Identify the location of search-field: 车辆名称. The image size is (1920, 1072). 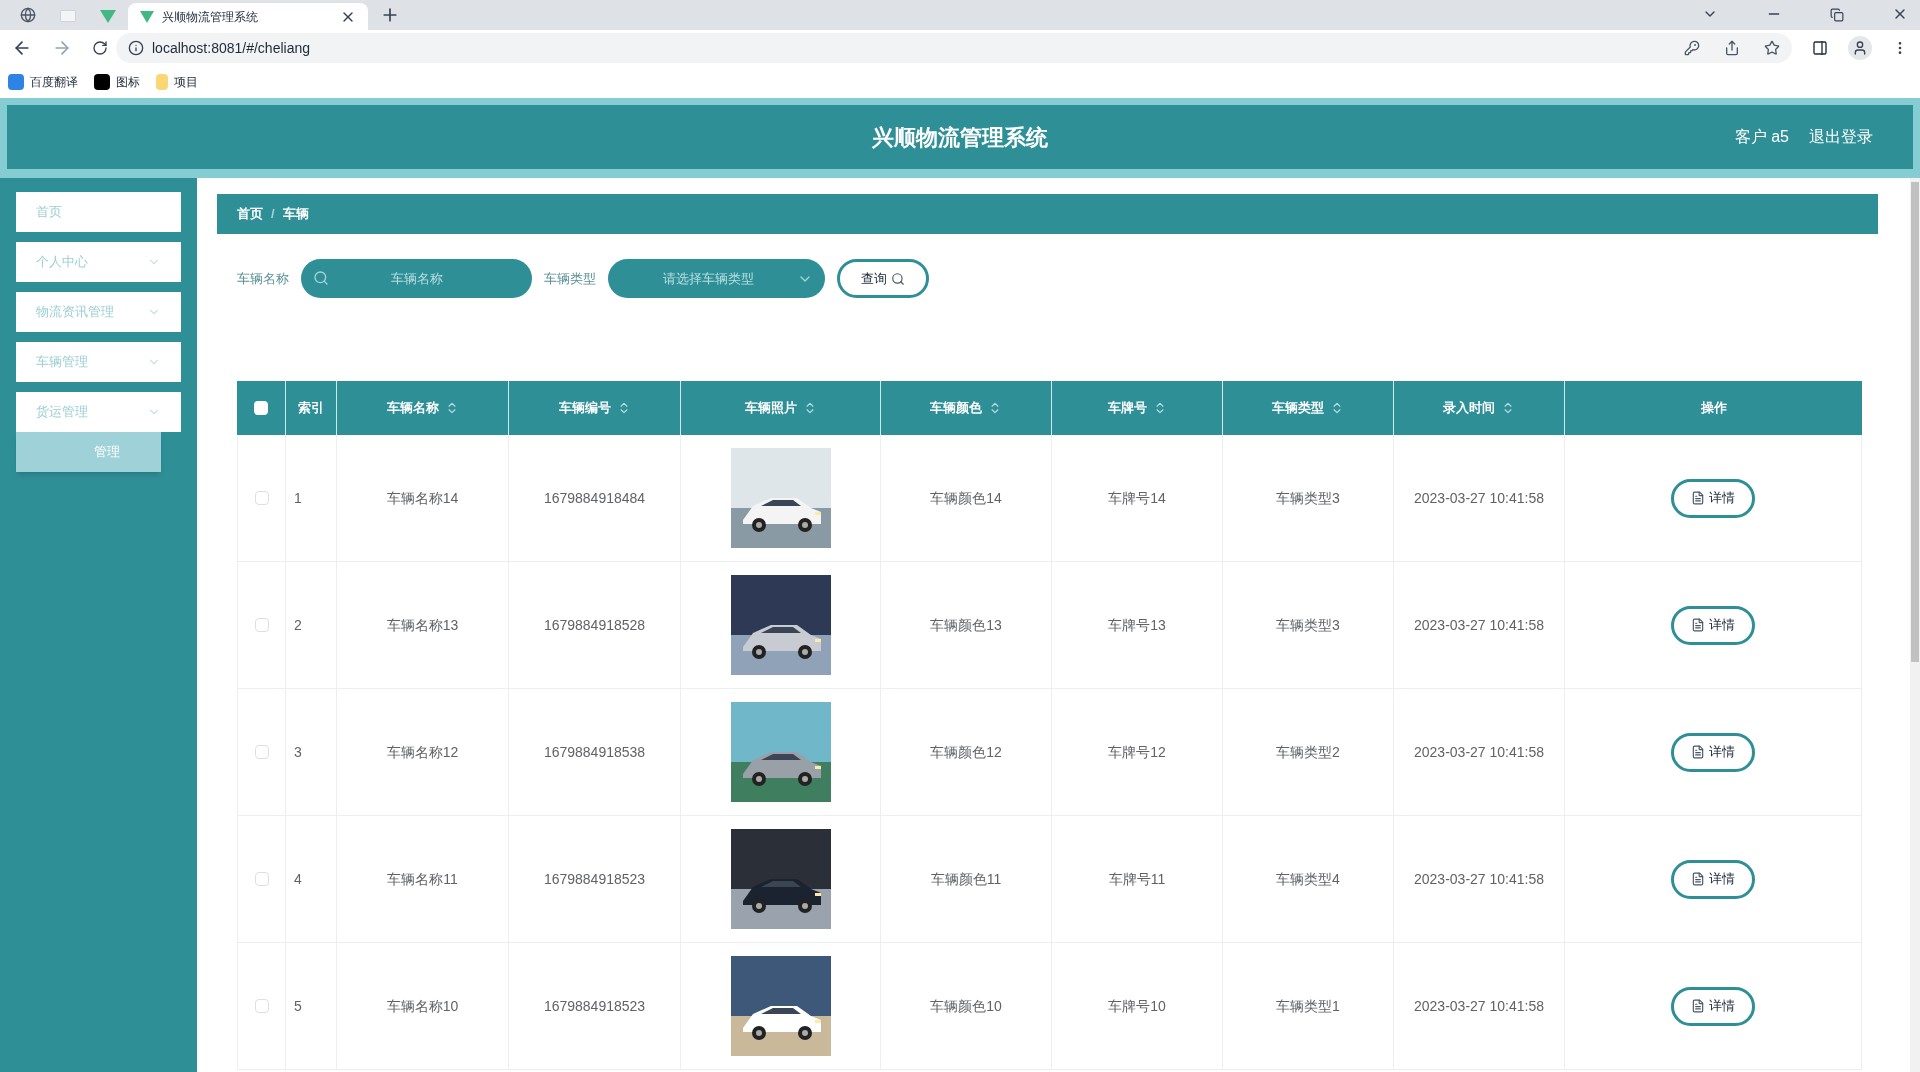
(416, 278).